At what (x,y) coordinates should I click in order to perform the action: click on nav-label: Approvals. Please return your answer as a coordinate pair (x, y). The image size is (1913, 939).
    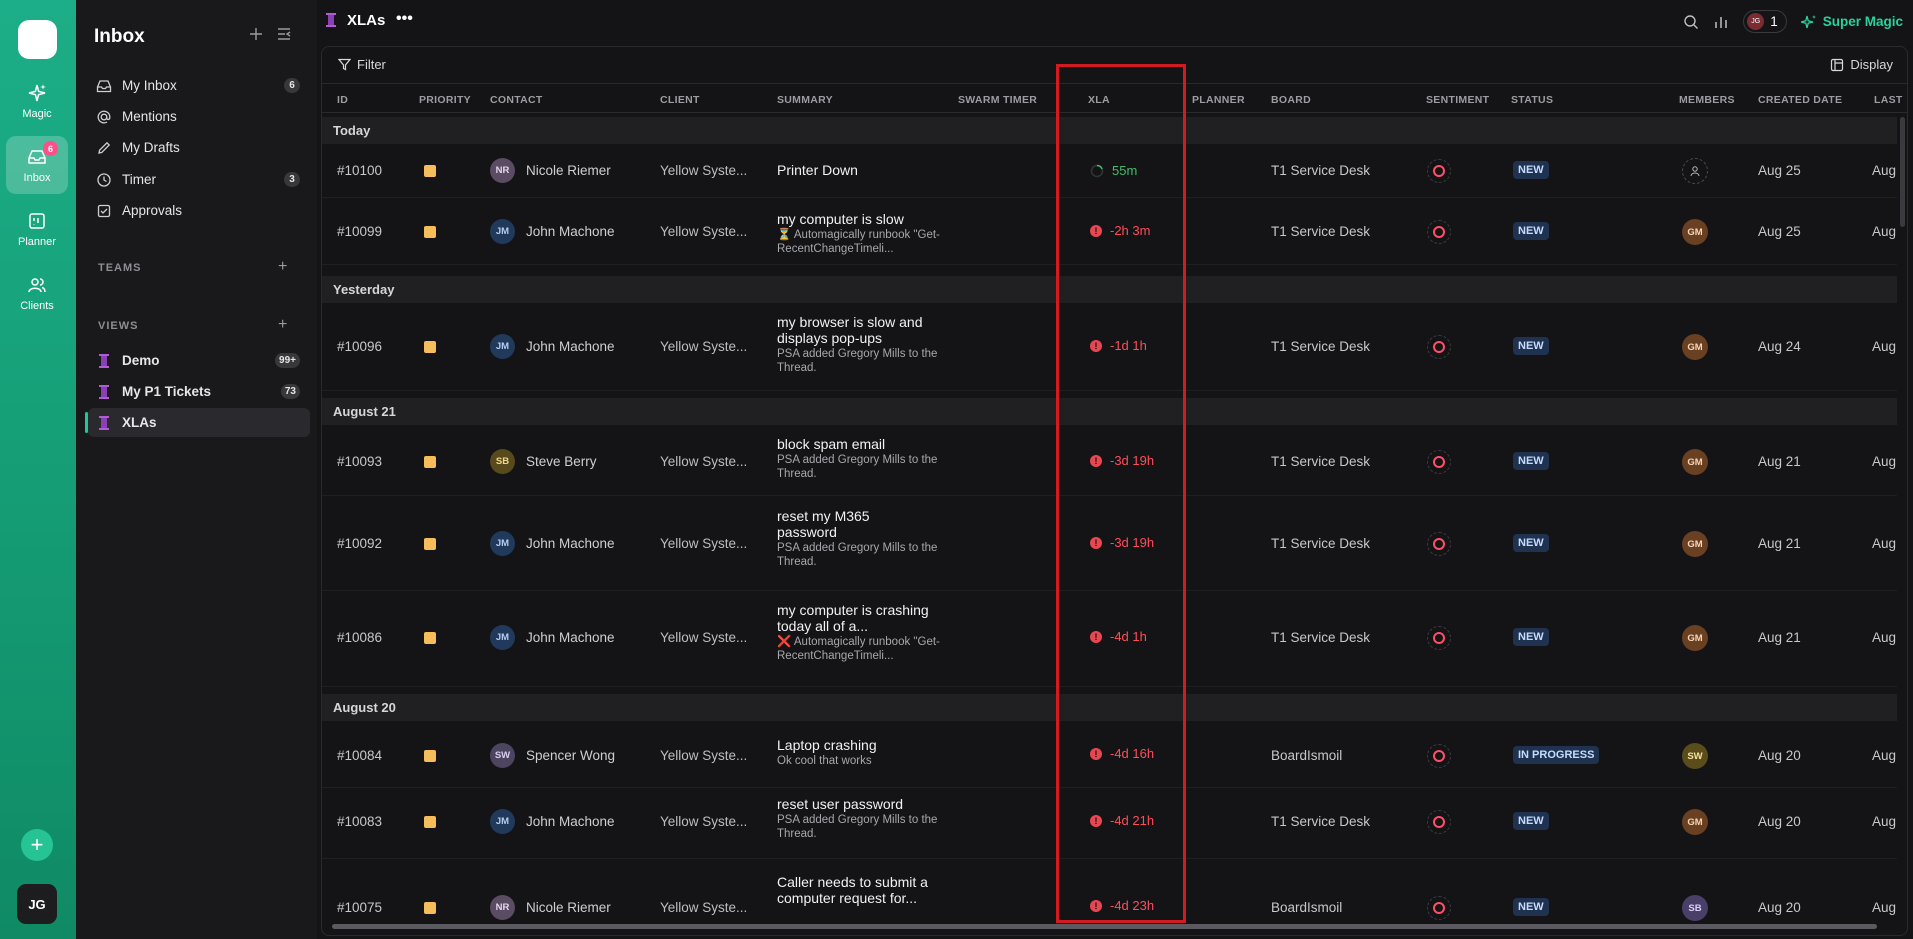
    Looking at the image, I should click on (152, 210).